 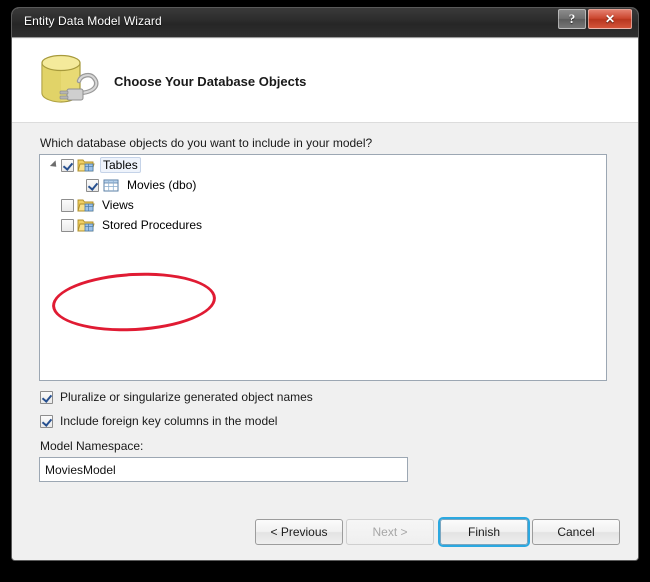 What do you see at coordinates (325, 81) in the screenshot?
I see `wizard-header: Choose Your Database Objects` at bounding box center [325, 81].